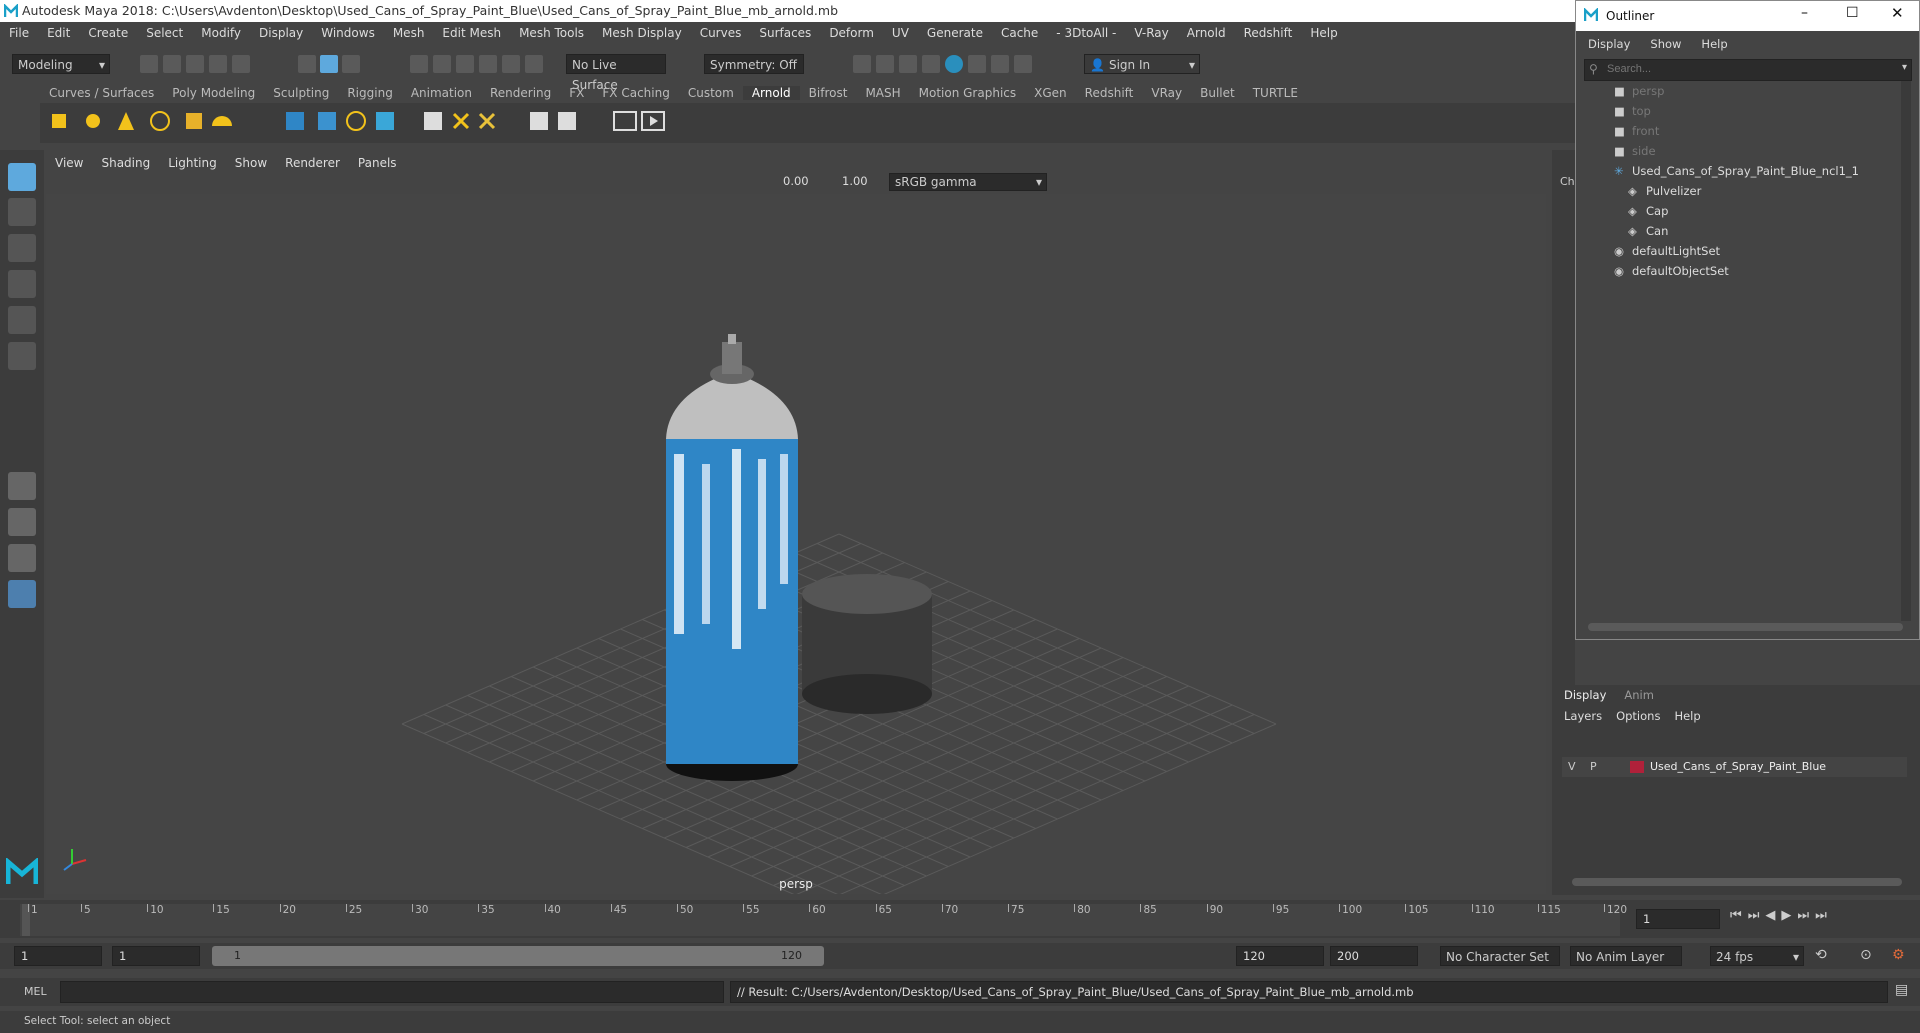 Image resolution: width=1920 pixels, height=1033 pixels. What do you see at coordinates (295, 121) in the screenshot?
I see `standin-icon` at bounding box center [295, 121].